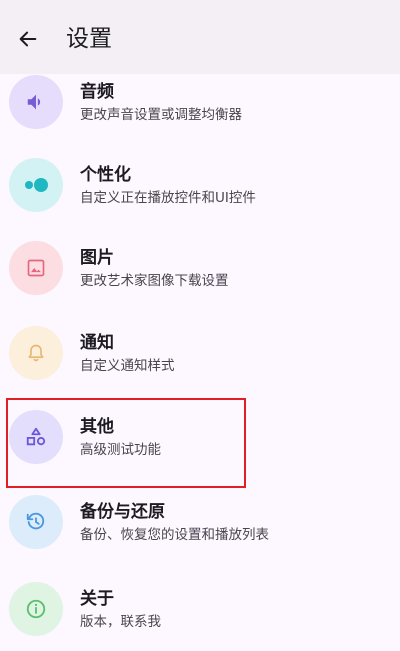  What do you see at coordinates (200, 609) in the screenshot?
I see `settings-item-about: 关于 版本，联系我` at bounding box center [200, 609].